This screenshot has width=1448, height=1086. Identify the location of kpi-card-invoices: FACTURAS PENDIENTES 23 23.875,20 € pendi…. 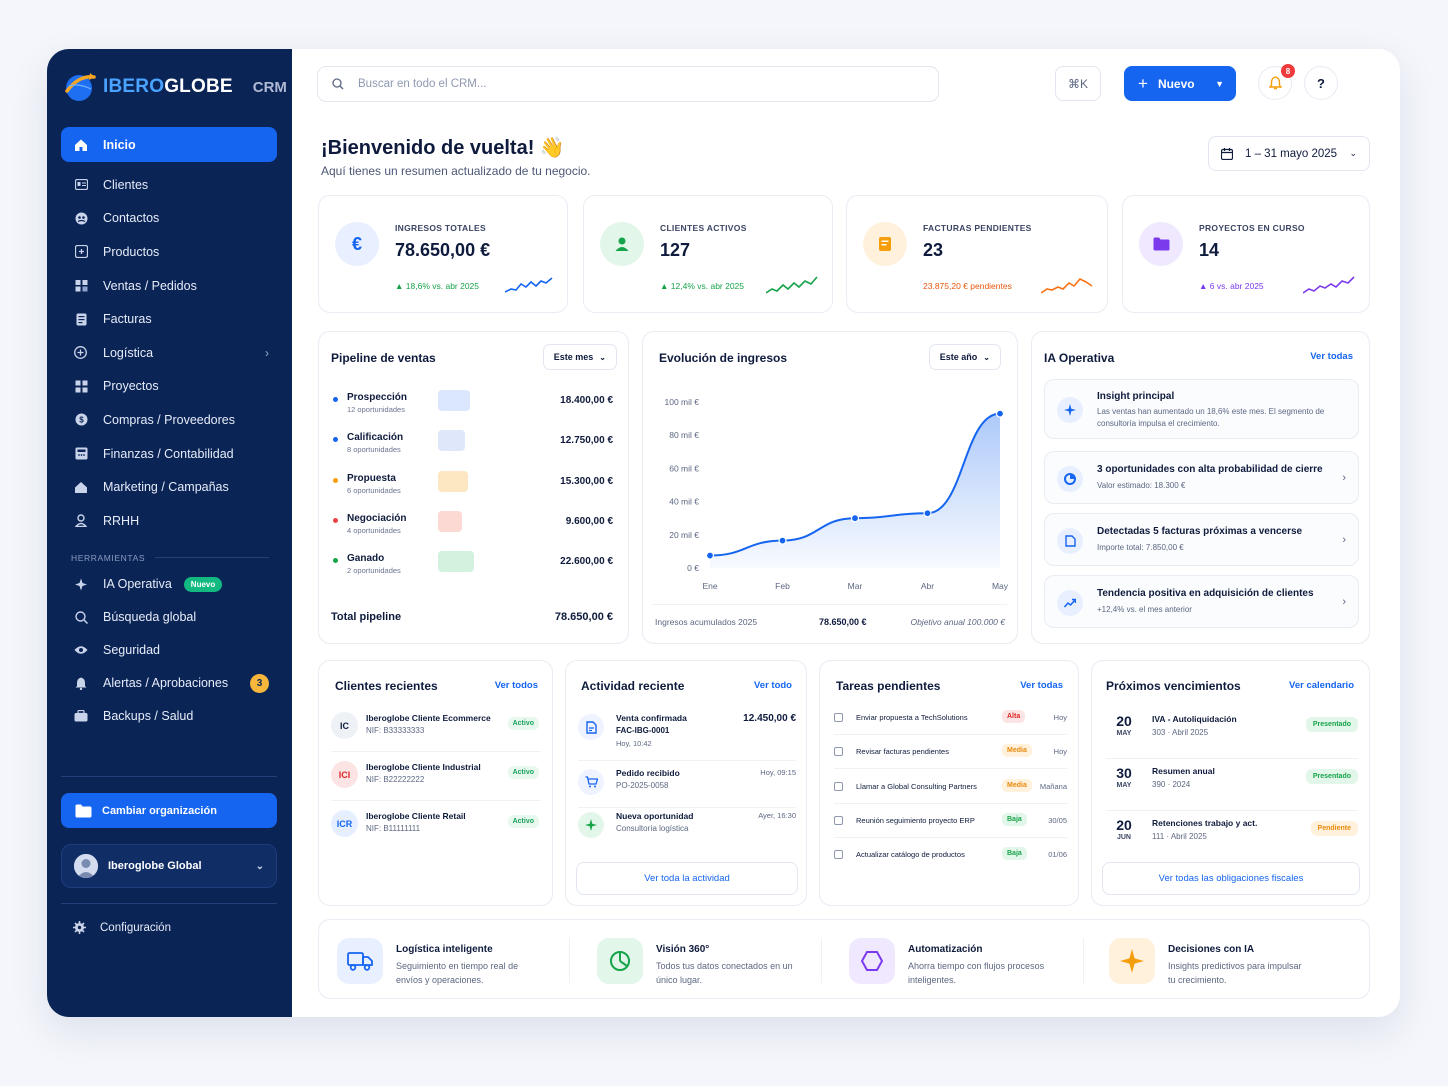
(977, 254).